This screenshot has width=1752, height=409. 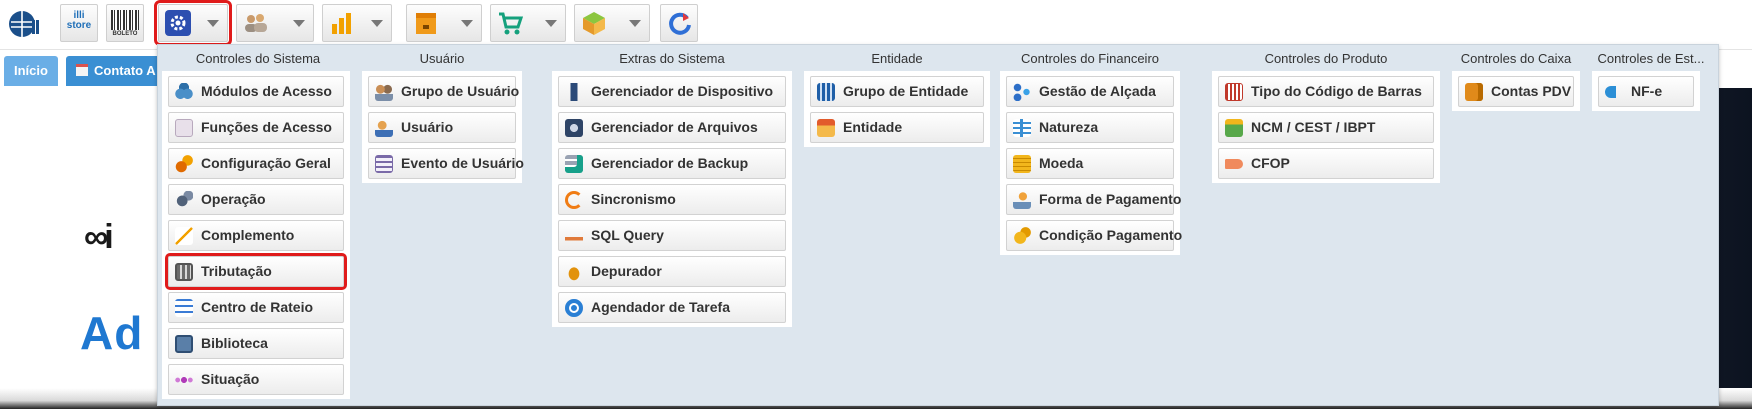 What do you see at coordinates (256, 307) in the screenshot?
I see `menu-item-centro-de-rateio: Centro de Rateio` at bounding box center [256, 307].